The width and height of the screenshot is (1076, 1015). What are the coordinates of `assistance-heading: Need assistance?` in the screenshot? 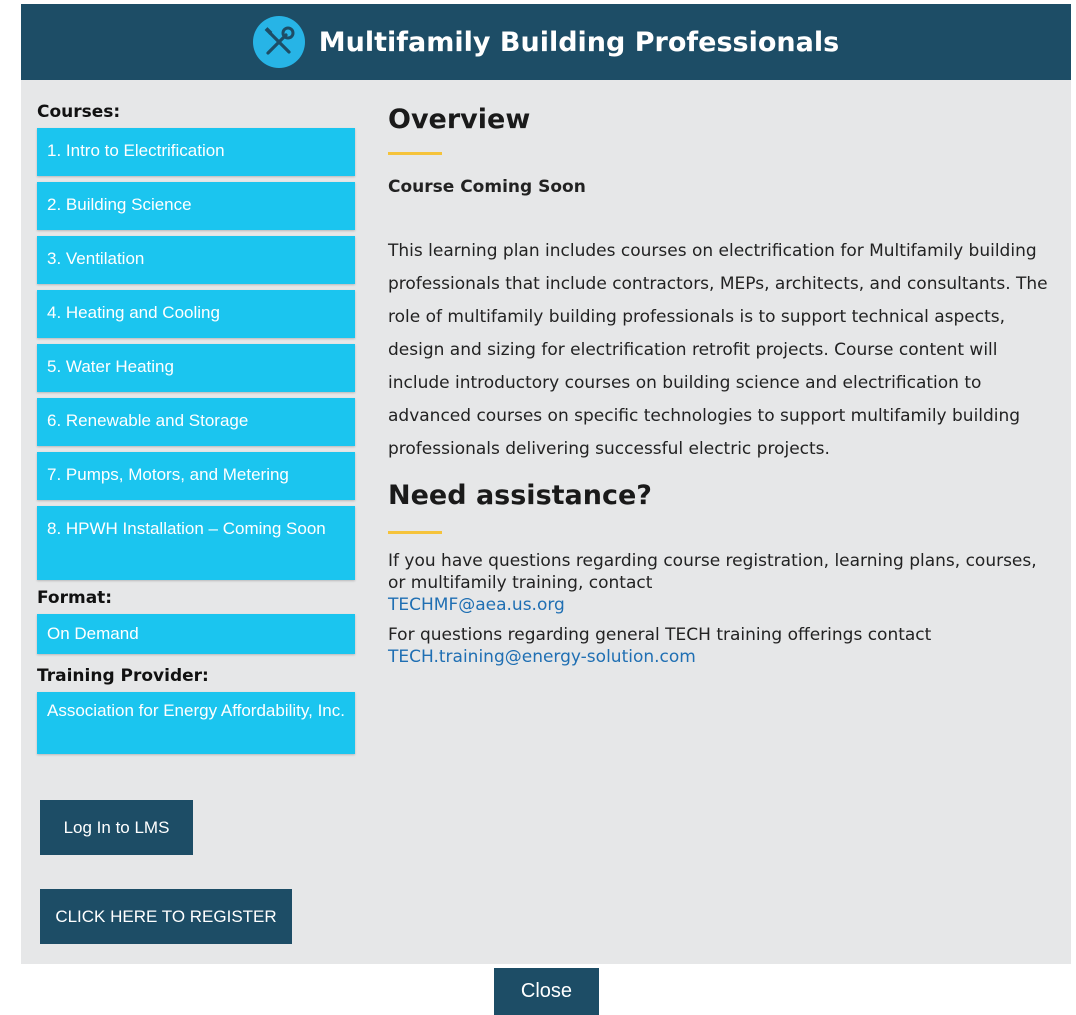 It's located at (520, 495).